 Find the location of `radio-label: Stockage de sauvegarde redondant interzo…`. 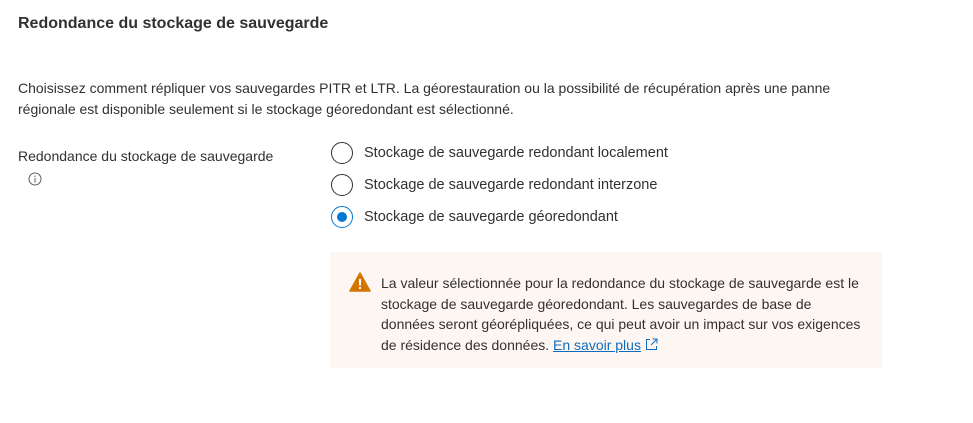

radio-label: Stockage de sauvegarde redondant interzo… is located at coordinates (511, 185).